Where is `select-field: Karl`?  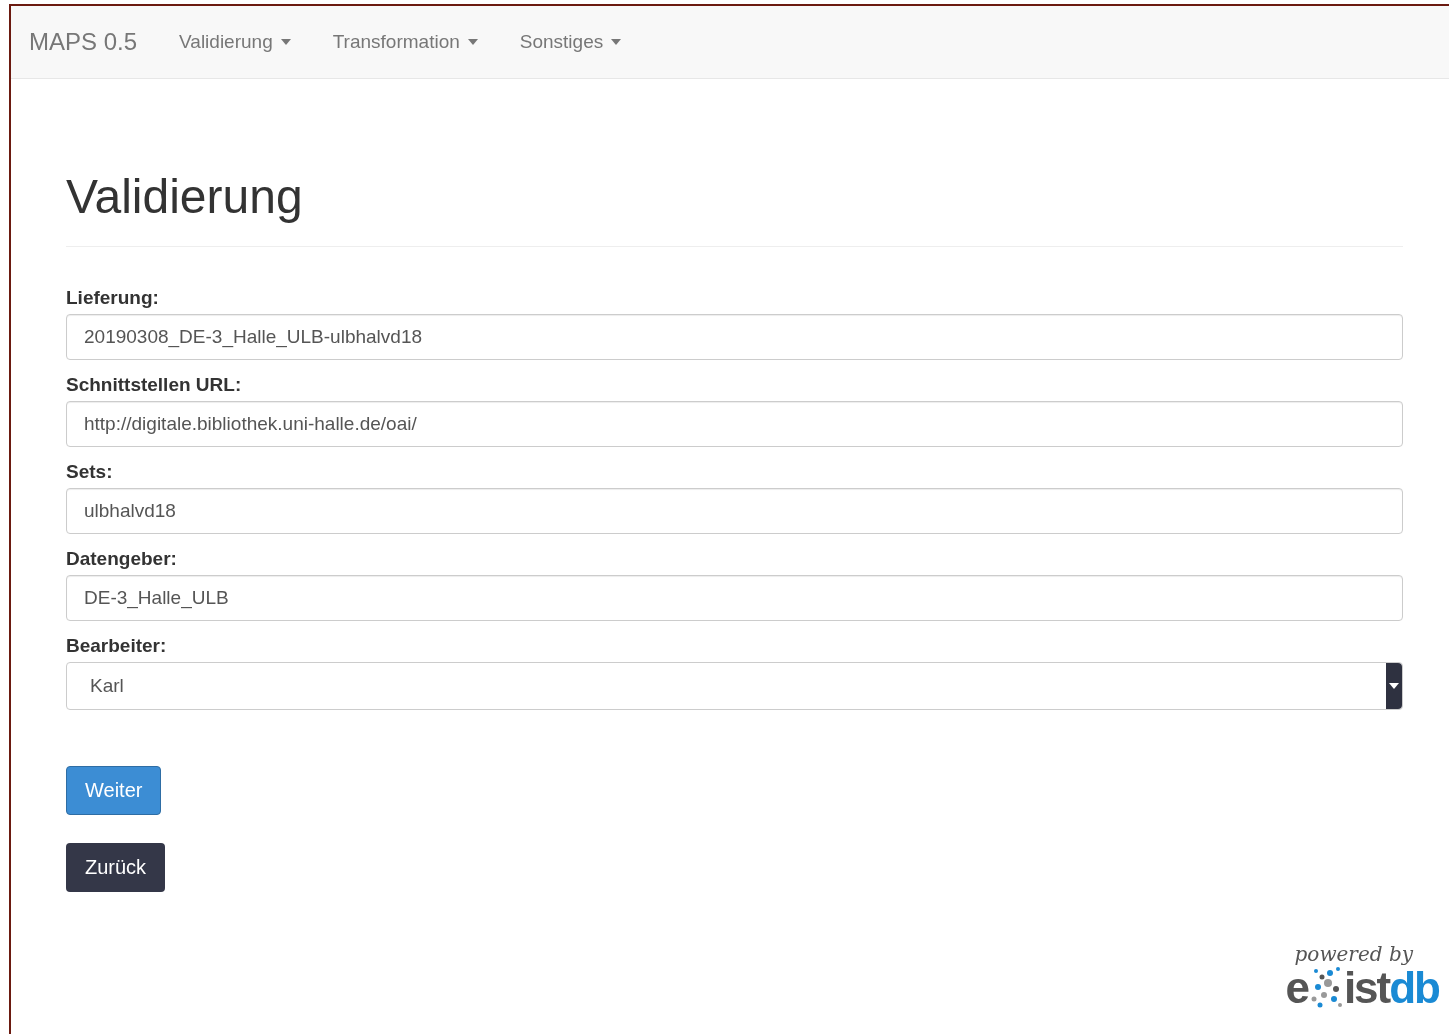 select-field: Karl is located at coordinates (734, 685).